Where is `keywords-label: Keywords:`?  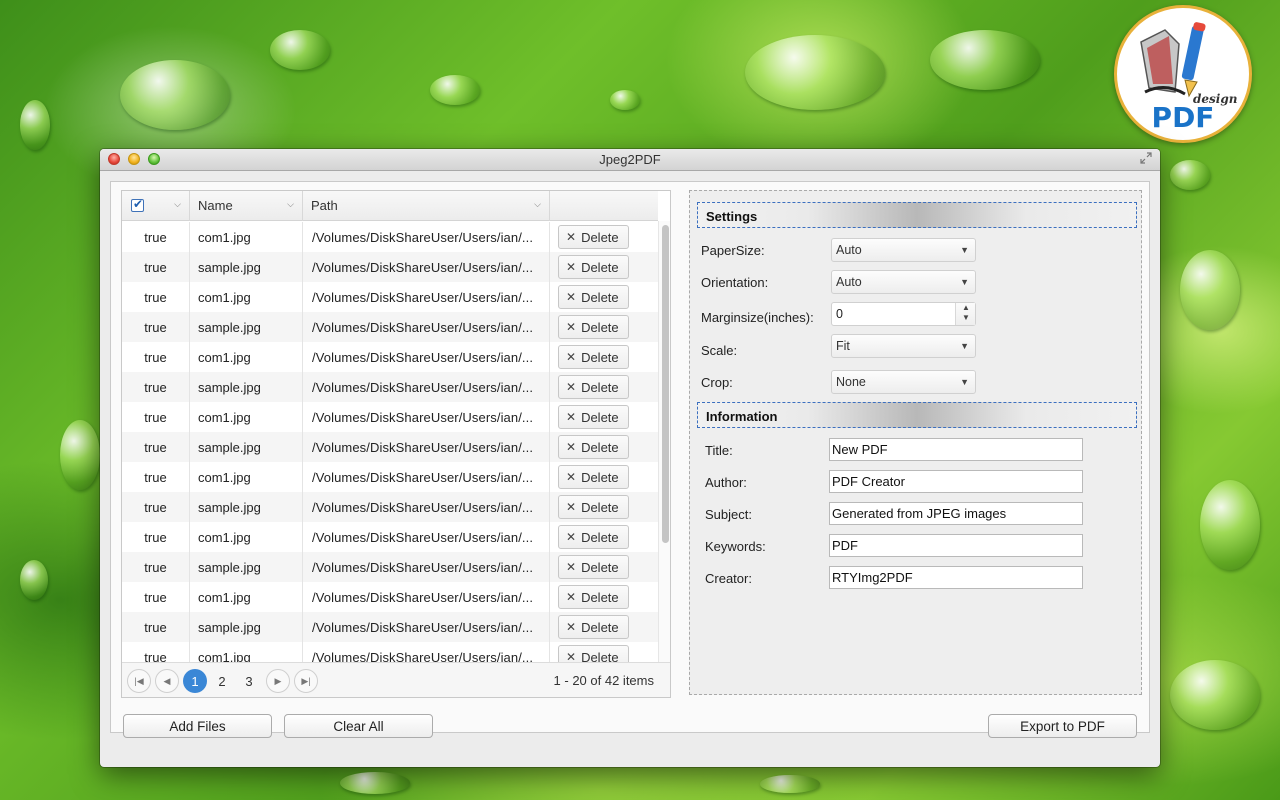 keywords-label: Keywords: is located at coordinates (735, 546).